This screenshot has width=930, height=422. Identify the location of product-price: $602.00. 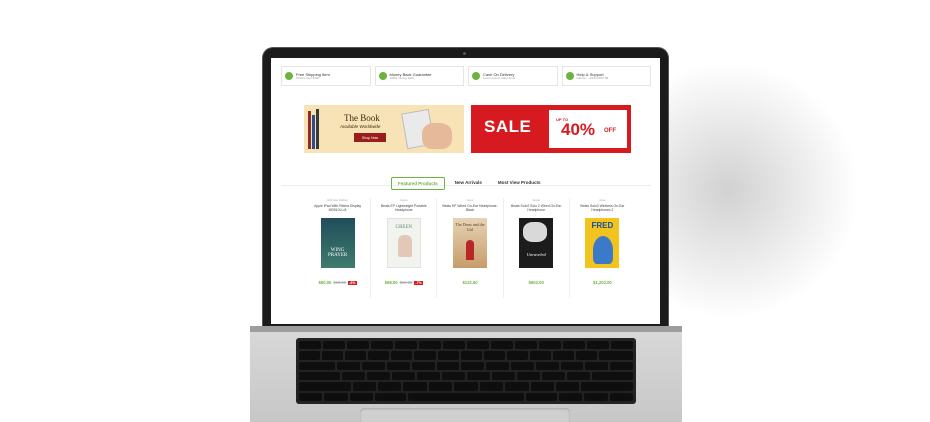
(536, 282).